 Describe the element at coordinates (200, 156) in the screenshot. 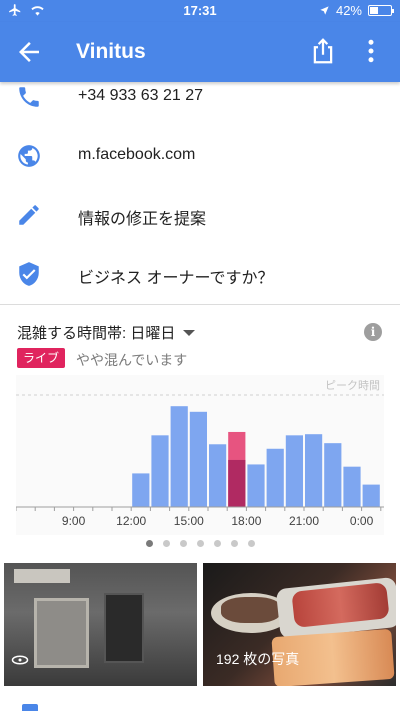

I see `website-row: m.facebook.com` at that location.